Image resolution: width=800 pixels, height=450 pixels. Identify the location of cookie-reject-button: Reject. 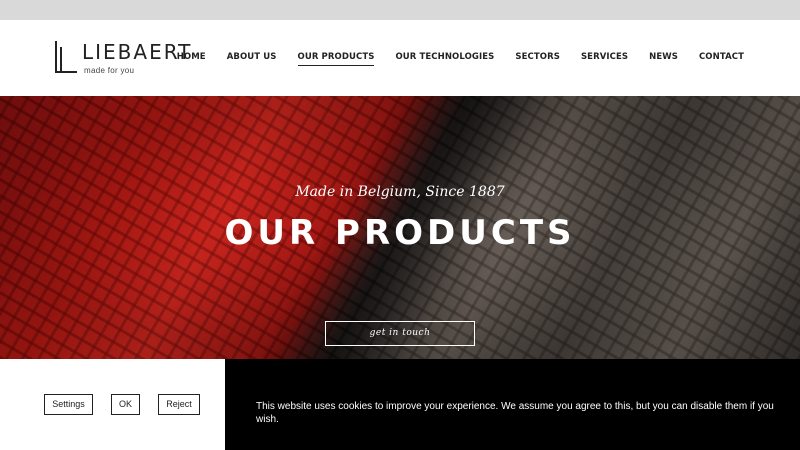
(179, 404).